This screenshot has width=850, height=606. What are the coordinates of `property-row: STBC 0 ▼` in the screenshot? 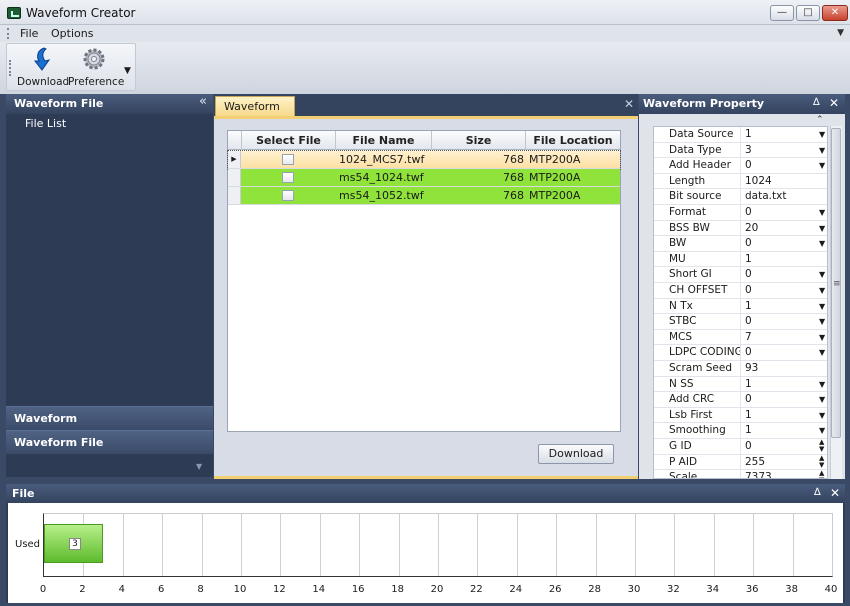 It's located at (740, 322).